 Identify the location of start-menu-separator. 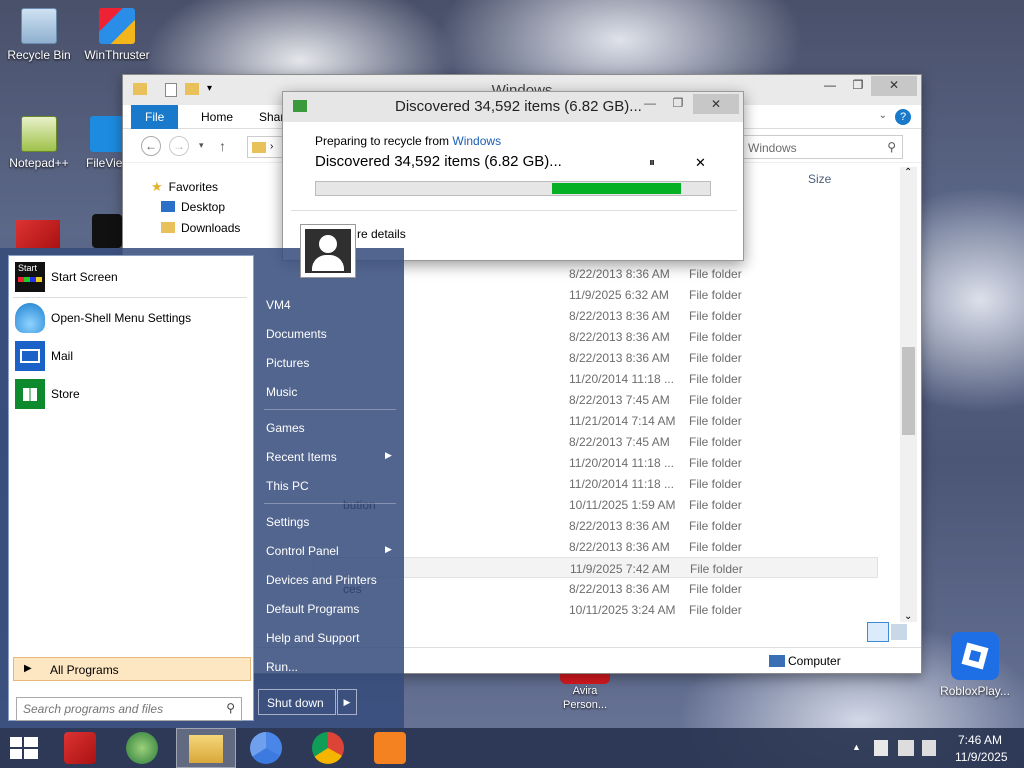
(130, 297).